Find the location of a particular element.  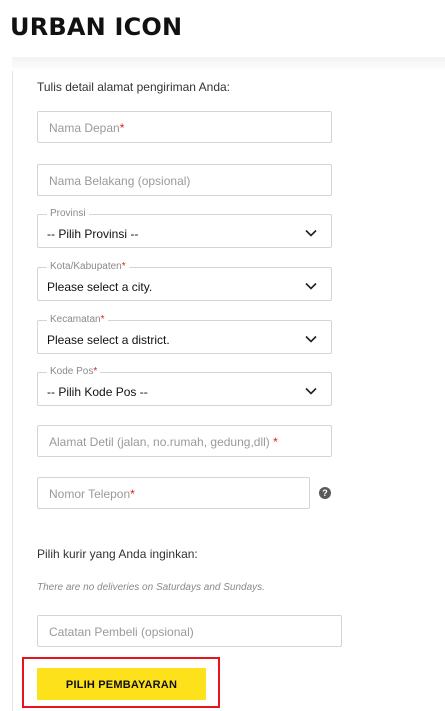

last-name-field: Nama Belakang (opsional) is located at coordinates (184, 180).